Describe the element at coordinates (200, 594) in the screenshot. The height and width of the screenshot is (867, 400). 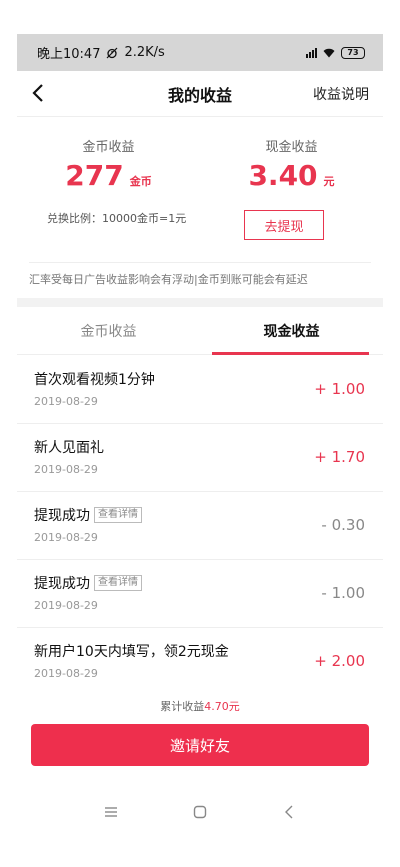
I see `list-item: 提现成功 查看详情 2019-08-29 - 1.00` at that location.